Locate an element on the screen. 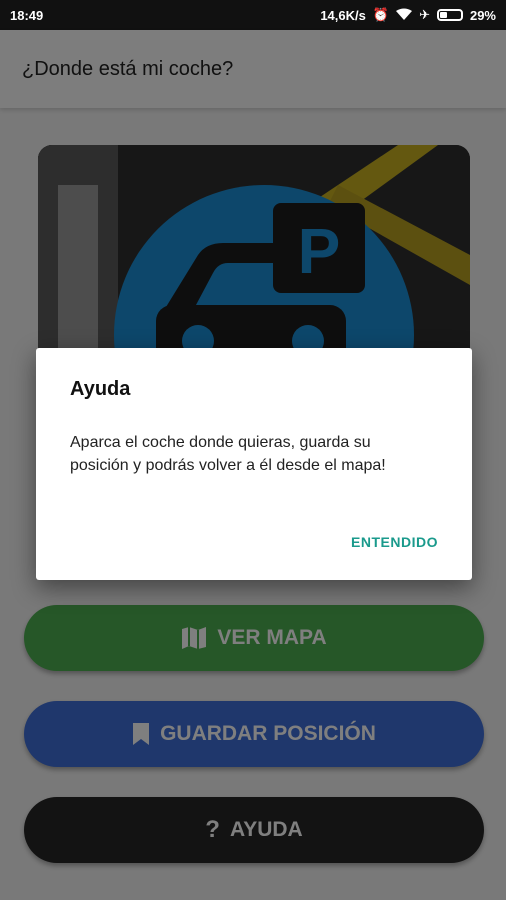 The width and height of the screenshot is (506, 900). airplane-icon: ✈ is located at coordinates (424, 14).